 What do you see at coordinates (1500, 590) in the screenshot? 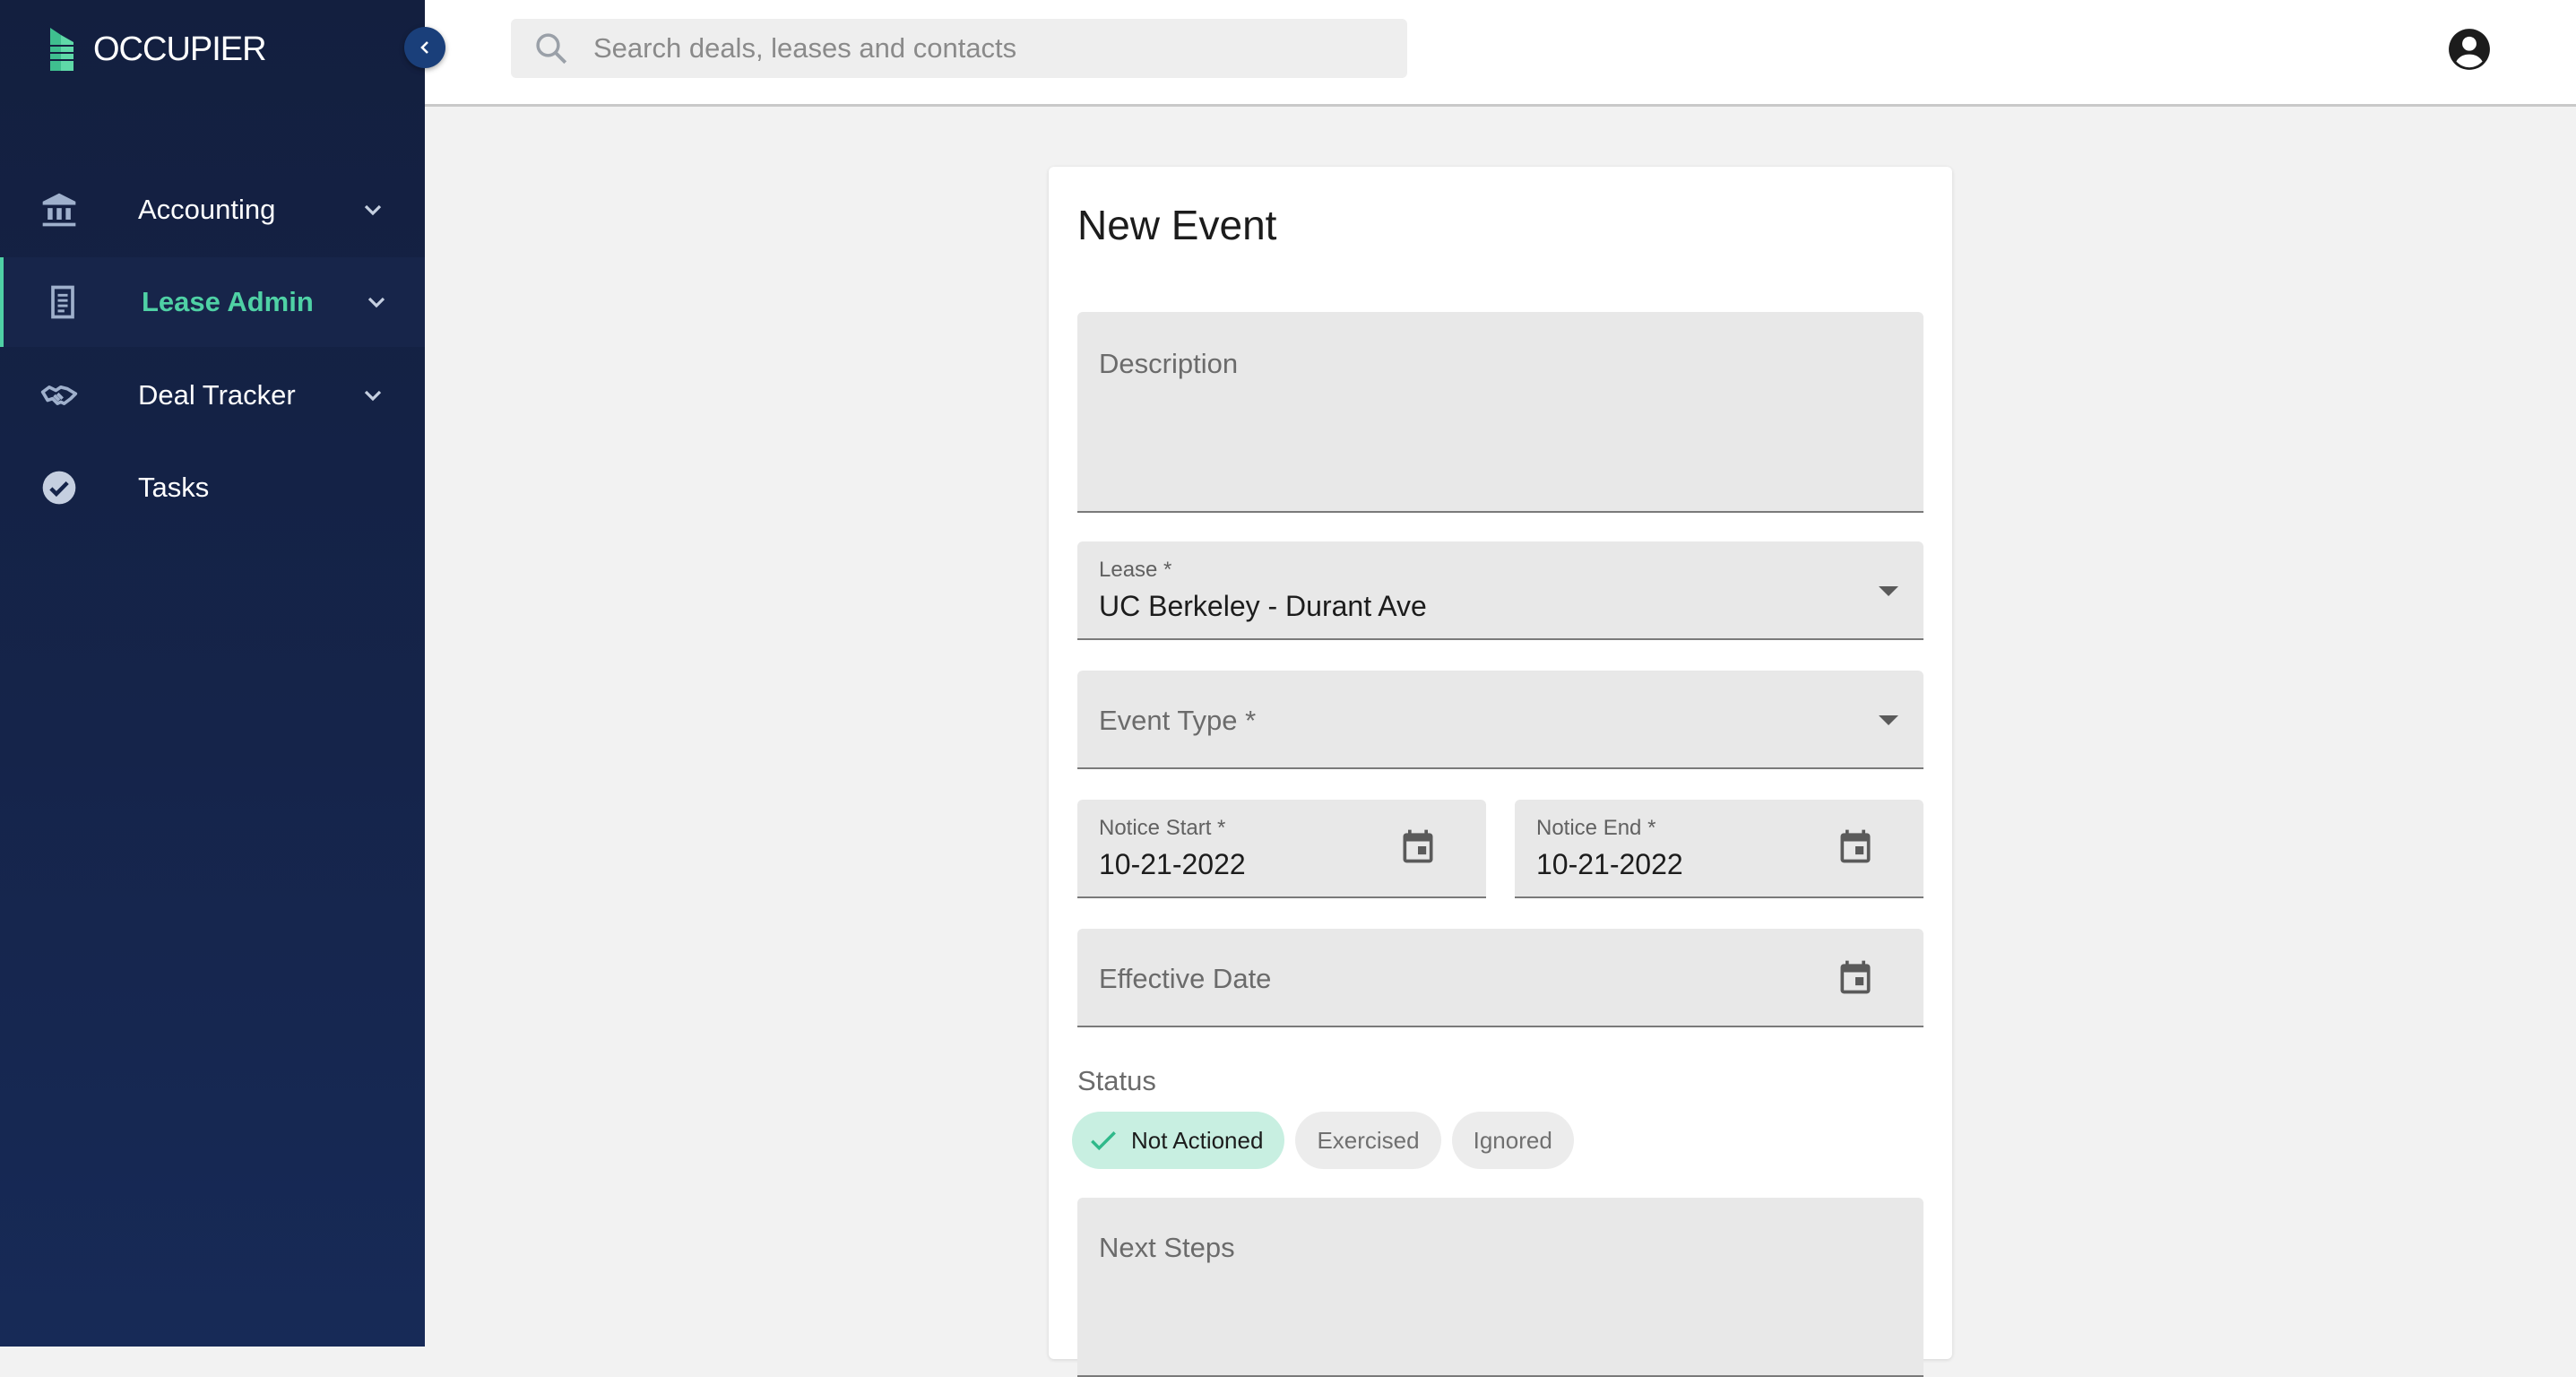
I see `lease-select: Lease * UC Berkeley - Durant Ave` at bounding box center [1500, 590].